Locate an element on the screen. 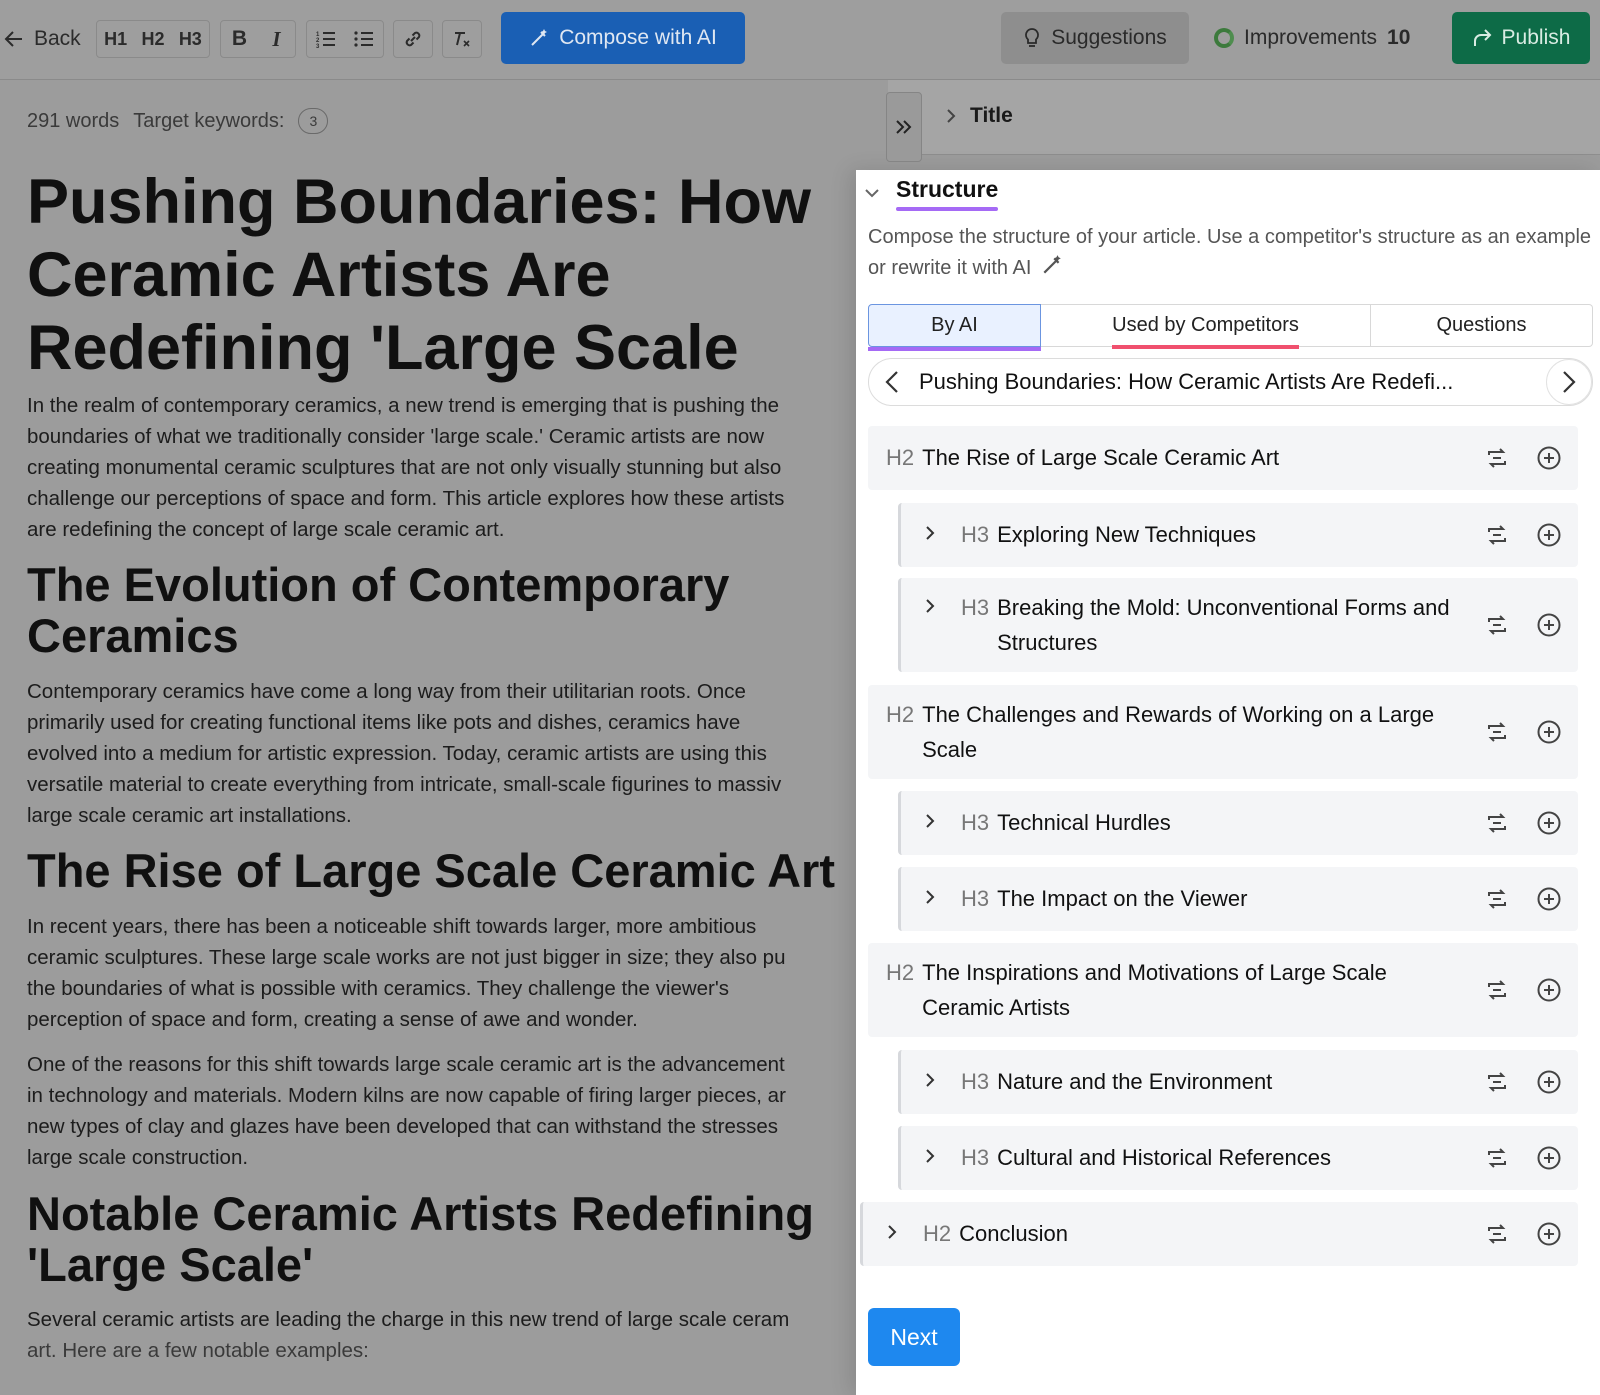 The width and height of the screenshot is (1600, 1395). heading-text: The Impact on the Viewer is located at coordinates (1122, 898).